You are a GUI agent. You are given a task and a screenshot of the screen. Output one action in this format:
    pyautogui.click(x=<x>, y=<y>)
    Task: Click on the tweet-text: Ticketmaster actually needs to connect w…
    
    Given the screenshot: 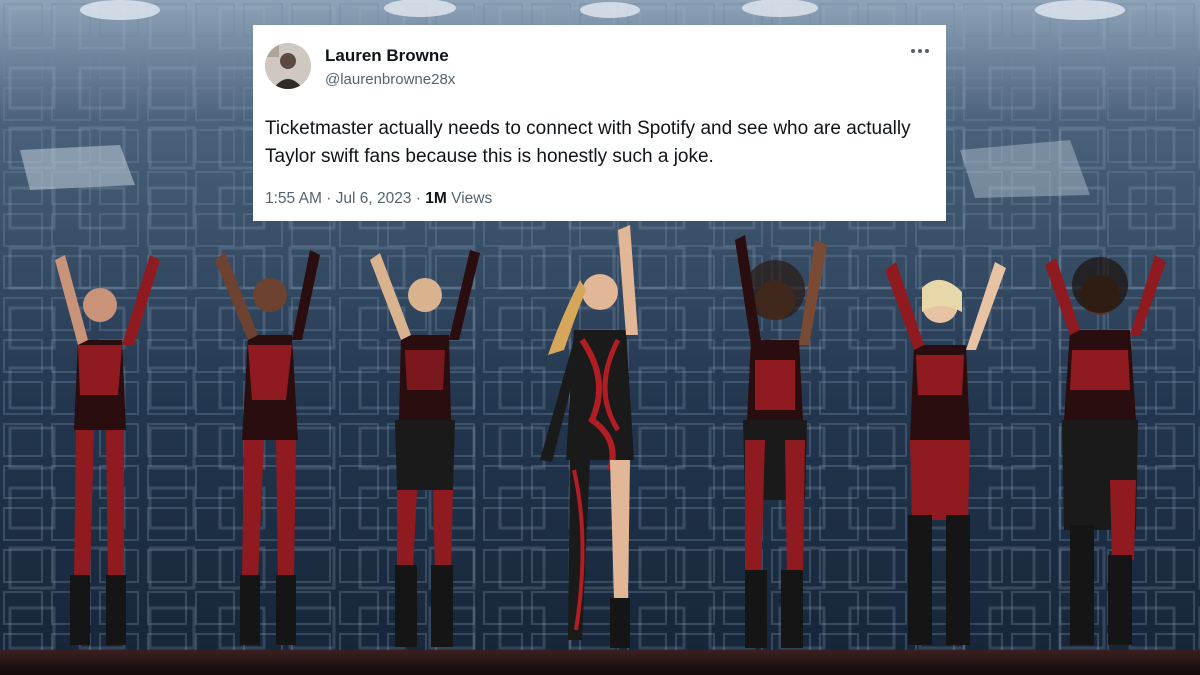 What is the action you would take?
    pyautogui.click(x=588, y=142)
    